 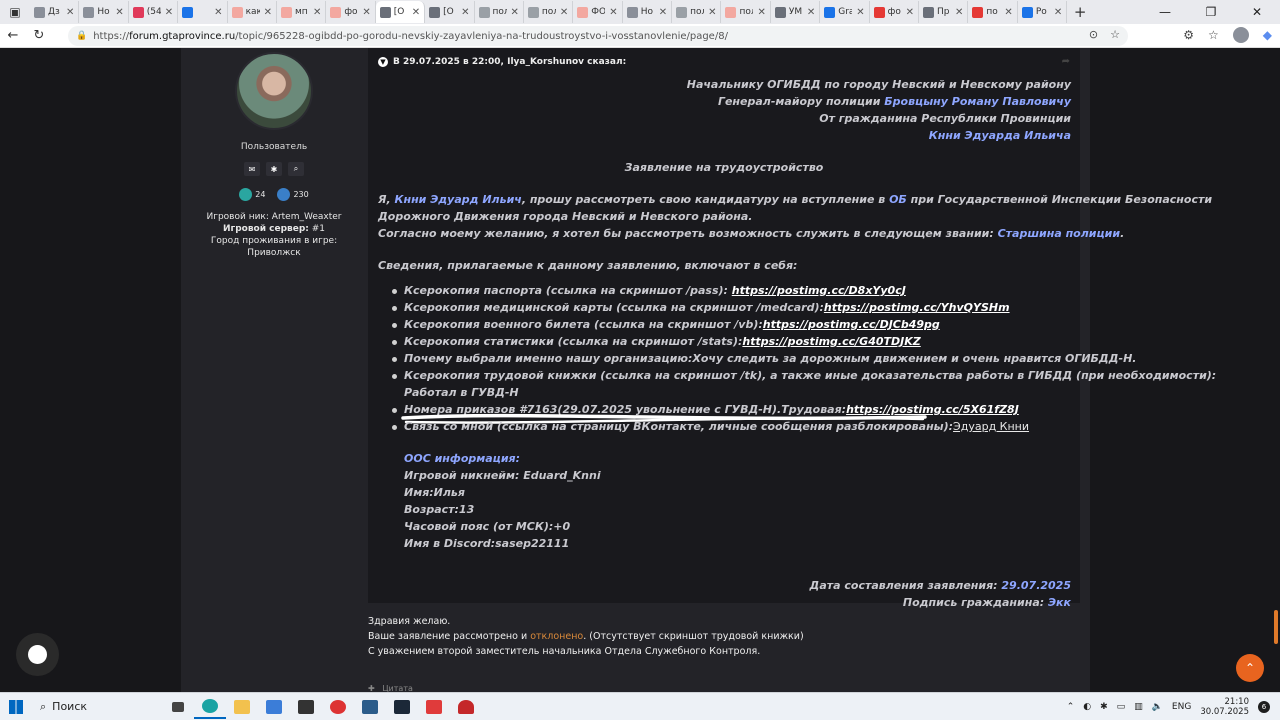 What do you see at coordinates (831, 341) in the screenshot?
I see `doc-item-link: https://postimg.cc/G40TDJKZ` at bounding box center [831, 341].